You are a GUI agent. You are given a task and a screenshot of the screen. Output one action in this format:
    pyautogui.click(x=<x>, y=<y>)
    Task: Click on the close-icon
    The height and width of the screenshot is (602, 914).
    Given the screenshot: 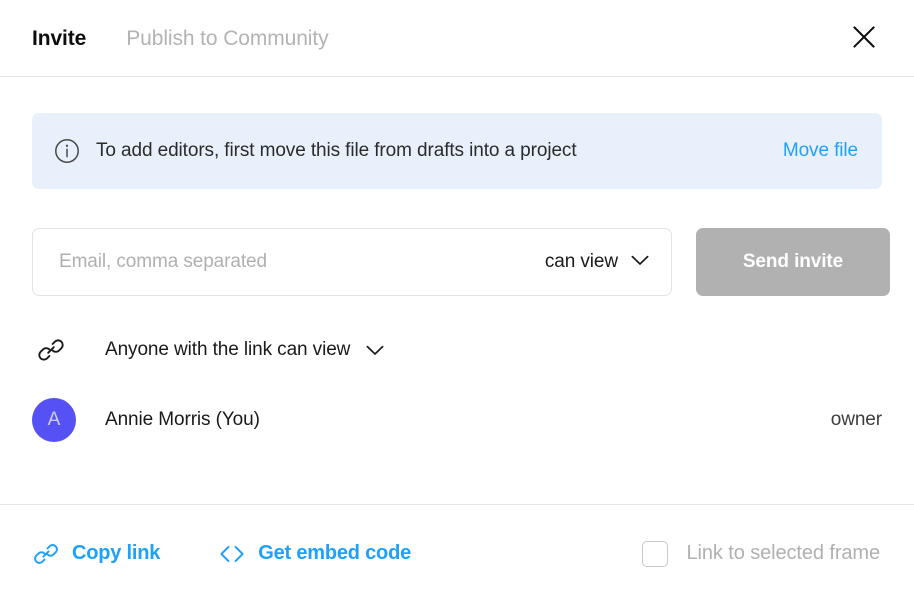 What is the action you would take?
    pyautogui.click(x=864, y=38)
    